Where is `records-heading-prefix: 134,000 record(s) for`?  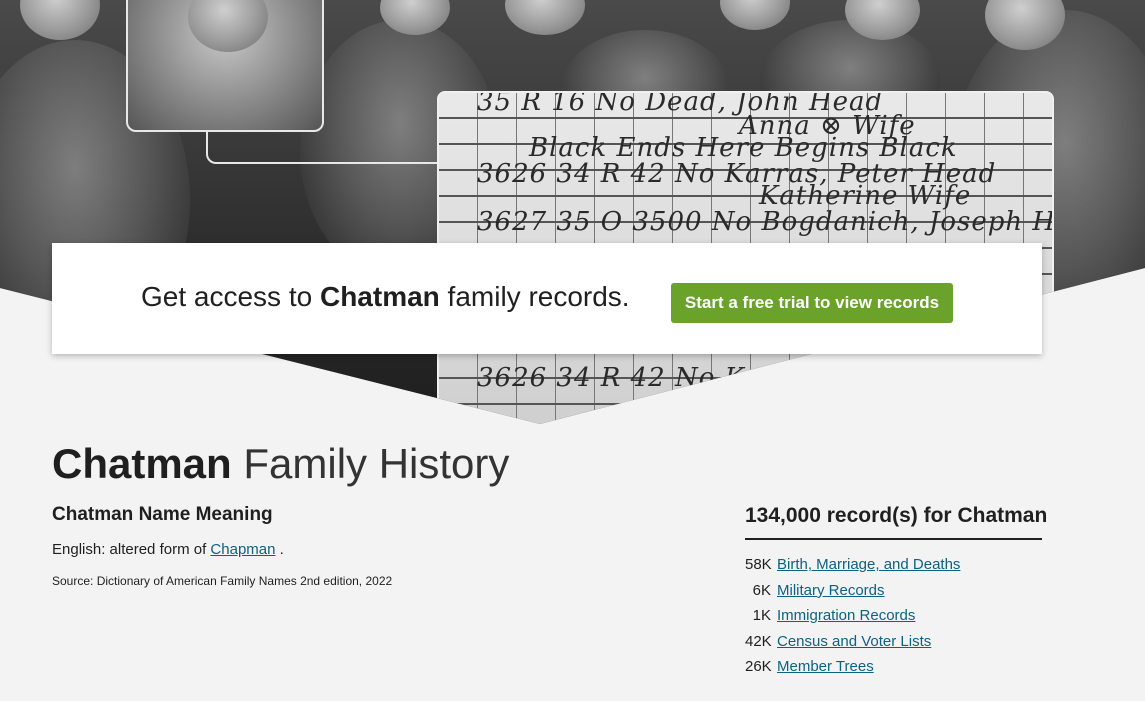
records-heading-prefix: 134,000 record(s) for is located at coordinates (848, 515).